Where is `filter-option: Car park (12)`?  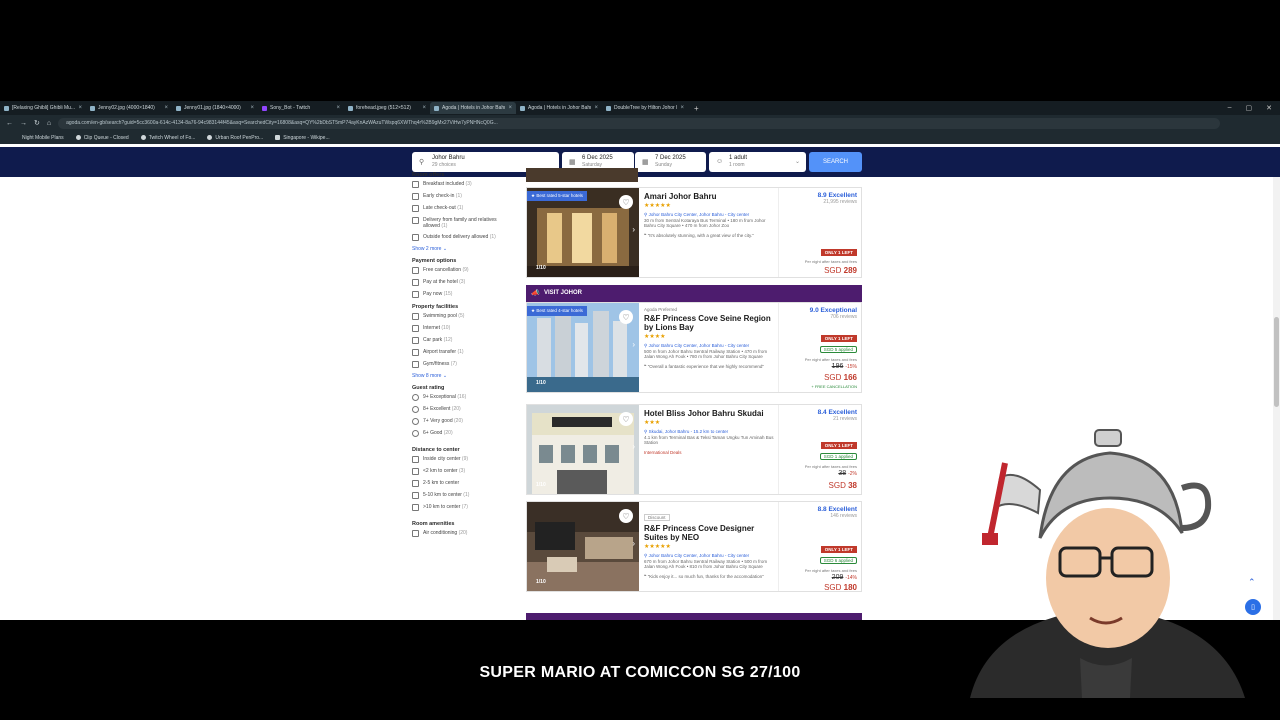
filter-option: Car park (12) is located at coordinates (462, 340).